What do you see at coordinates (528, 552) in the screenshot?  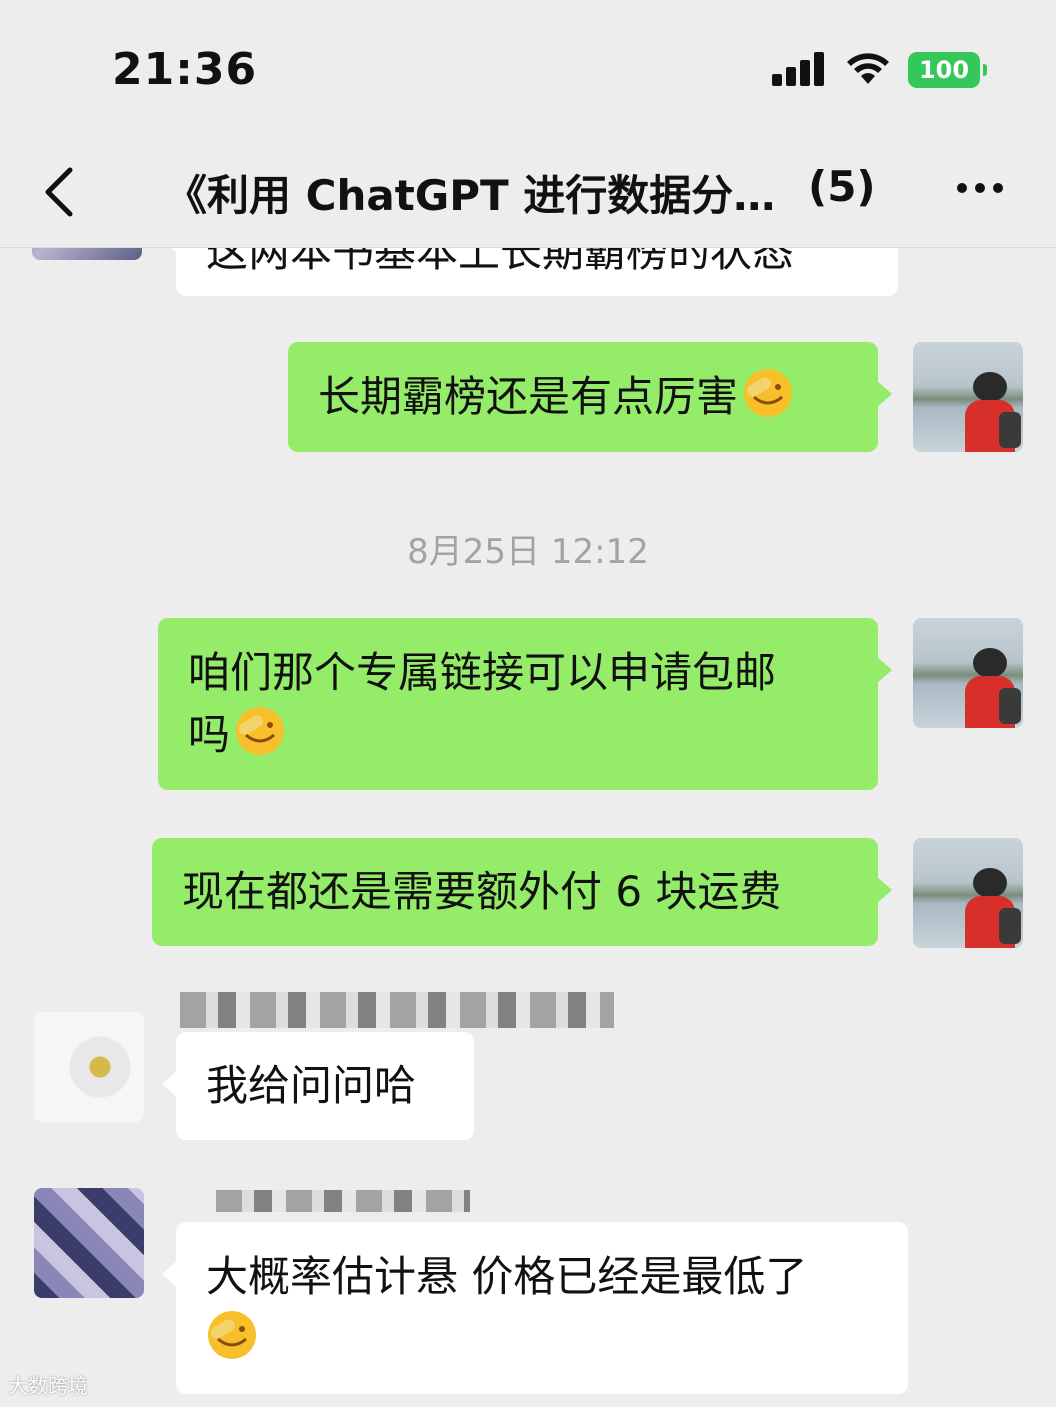 I see `timestamp: 8月25日 12:12` at bounding box center [528, 552].